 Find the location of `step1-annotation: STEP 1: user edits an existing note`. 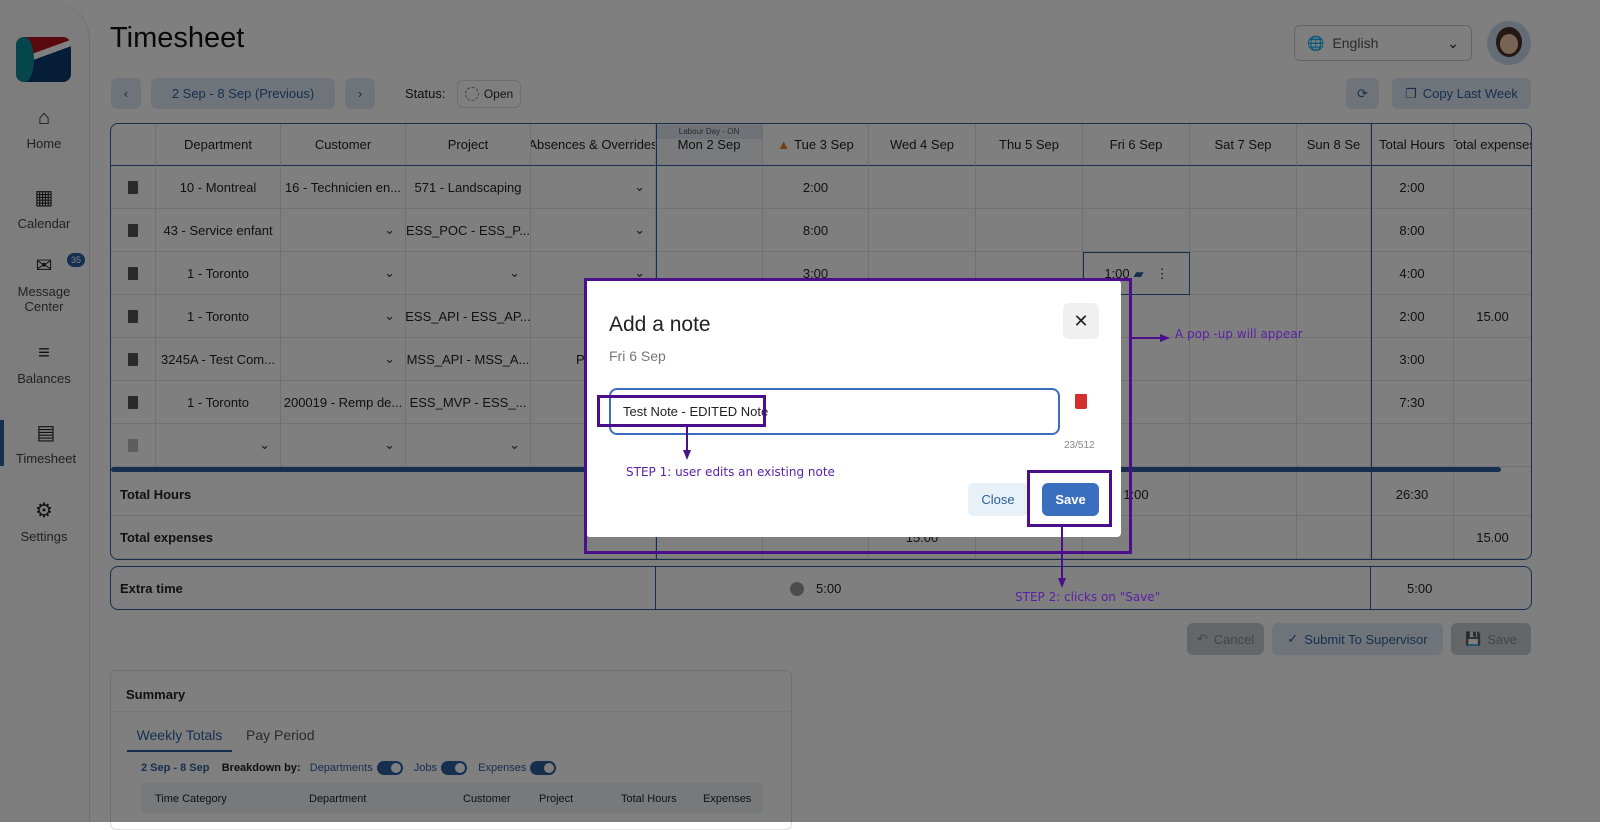

step1-annotation: STEP 1: user edits an existing note is located at coordinates (730, 472).